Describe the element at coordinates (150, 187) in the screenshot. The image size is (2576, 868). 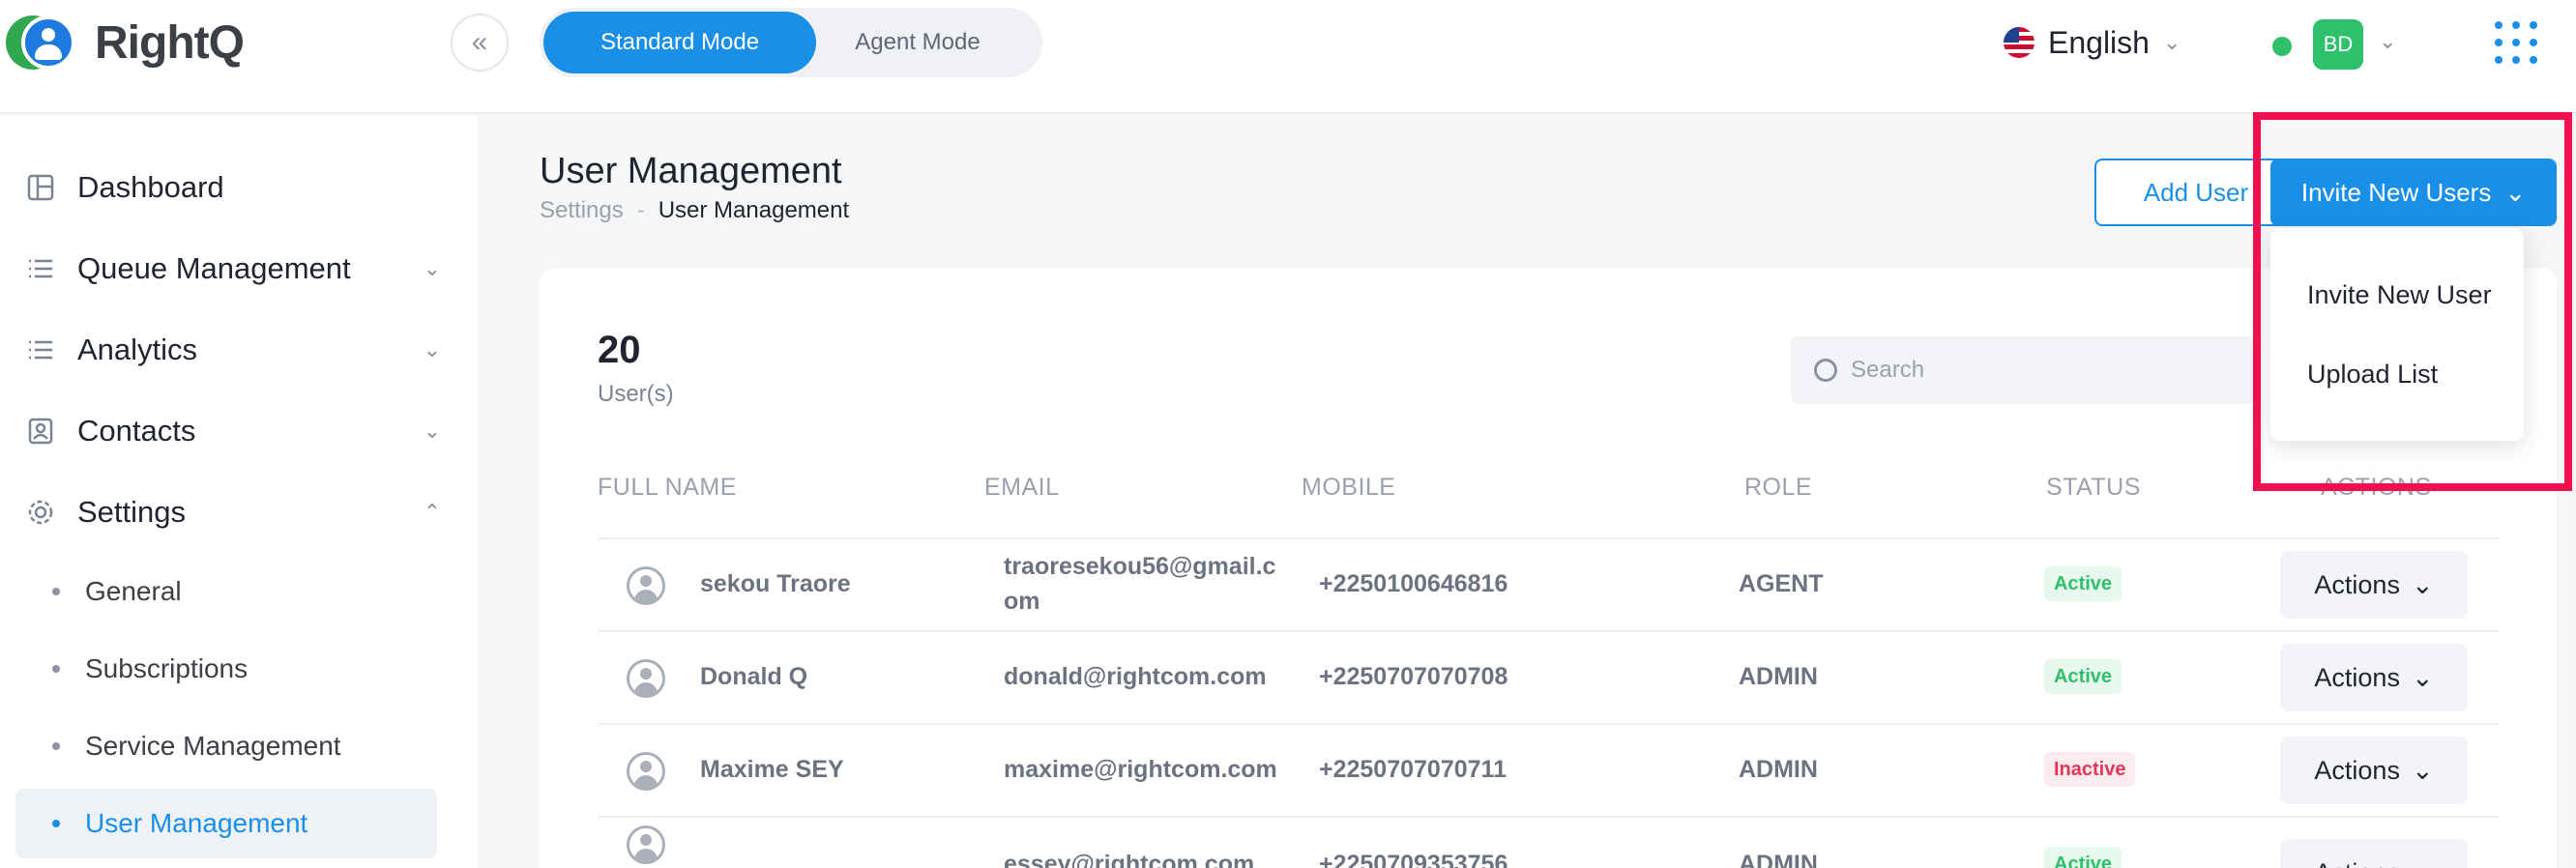
I see `sidebar-item-label: Dashboard` at that location.